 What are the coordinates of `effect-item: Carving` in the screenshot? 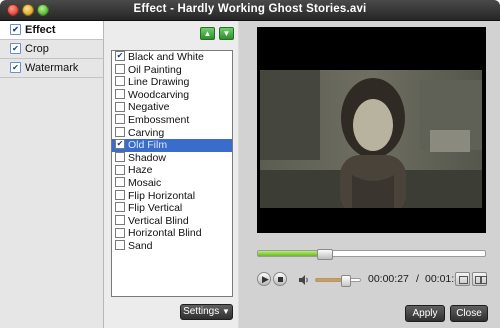 It's located at (172, 133).